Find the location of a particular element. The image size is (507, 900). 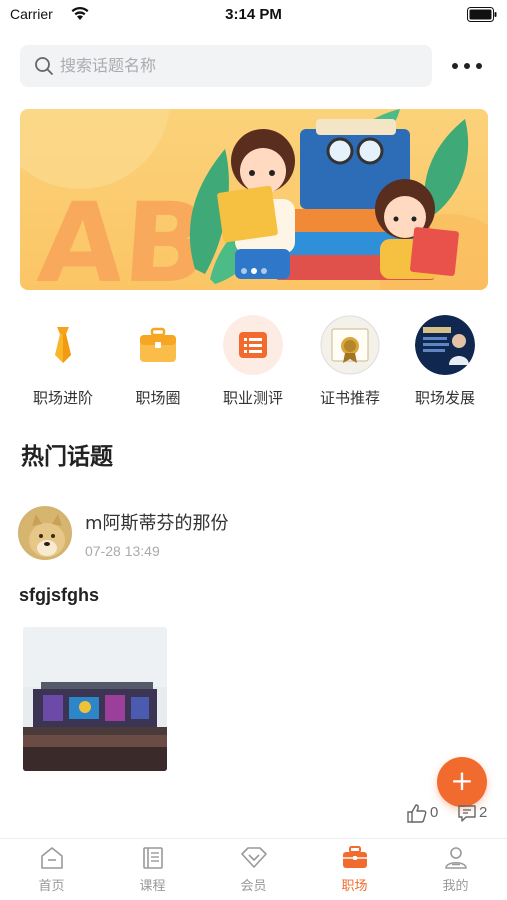

section-title: 热门话题 is located at coordinates (67, 457).